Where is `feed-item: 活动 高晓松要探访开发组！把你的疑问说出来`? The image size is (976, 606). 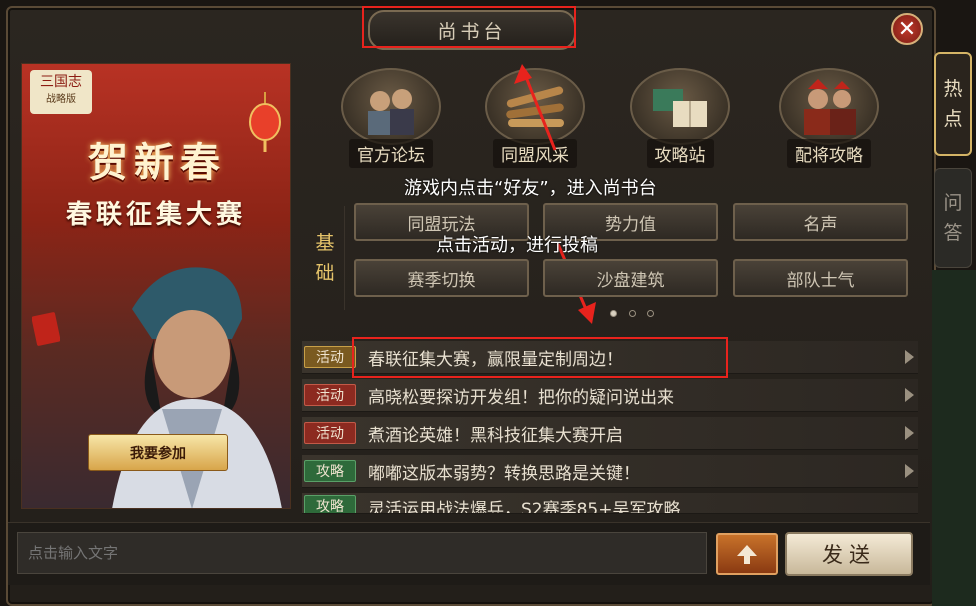
feed-item: 活动 高晓松要探访开发组！把你的疑问说出来 is located at coordinates (610, 395).